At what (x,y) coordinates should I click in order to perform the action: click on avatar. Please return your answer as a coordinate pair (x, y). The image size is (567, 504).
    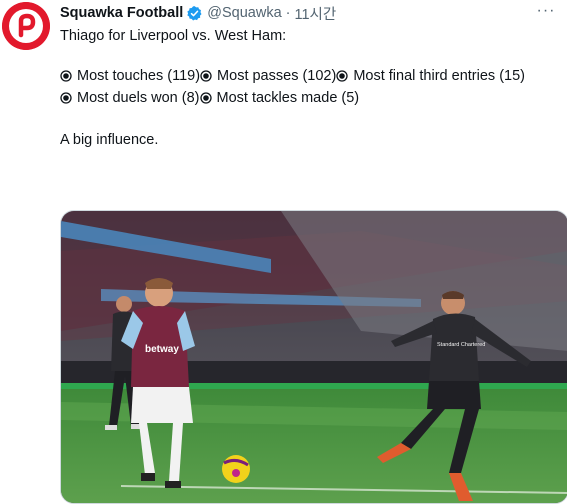
    Looking at the image, I should click on (26, 26).